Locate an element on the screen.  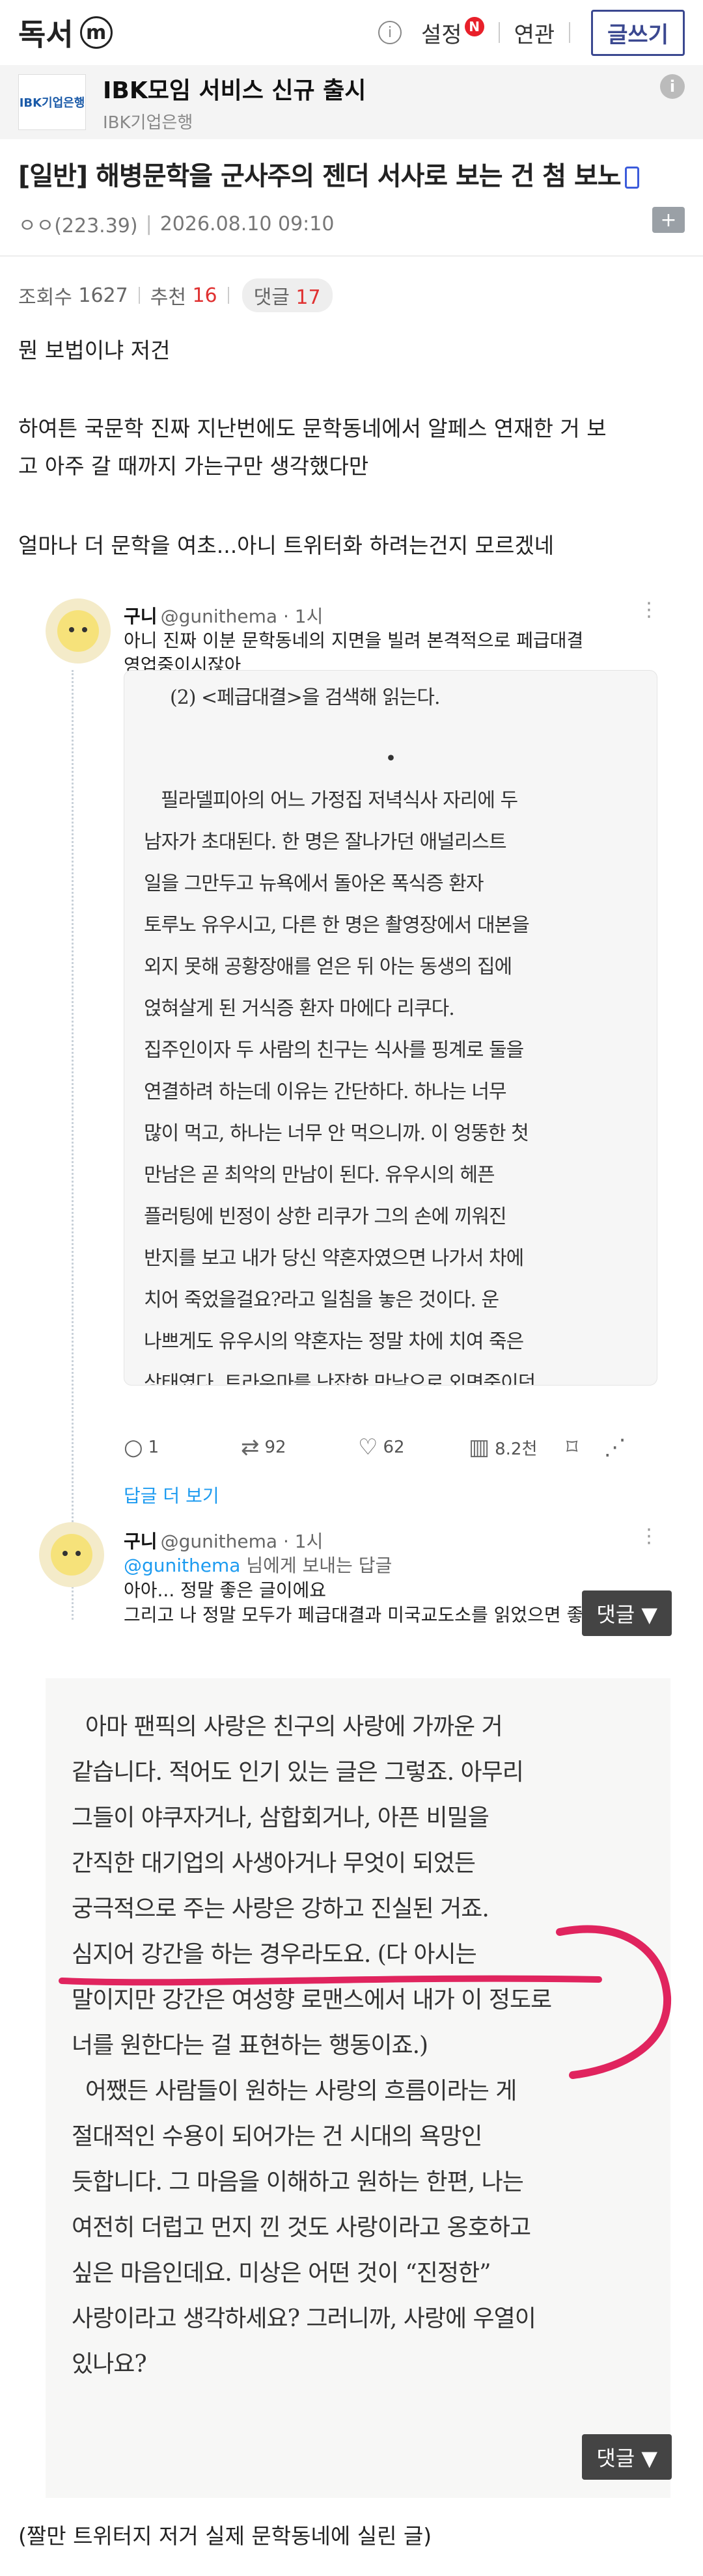
body-line: 얼마나 더 문학을 여초...아니 트위터화 하려는건지 모르겠네 is located at coordinates (286, 545).